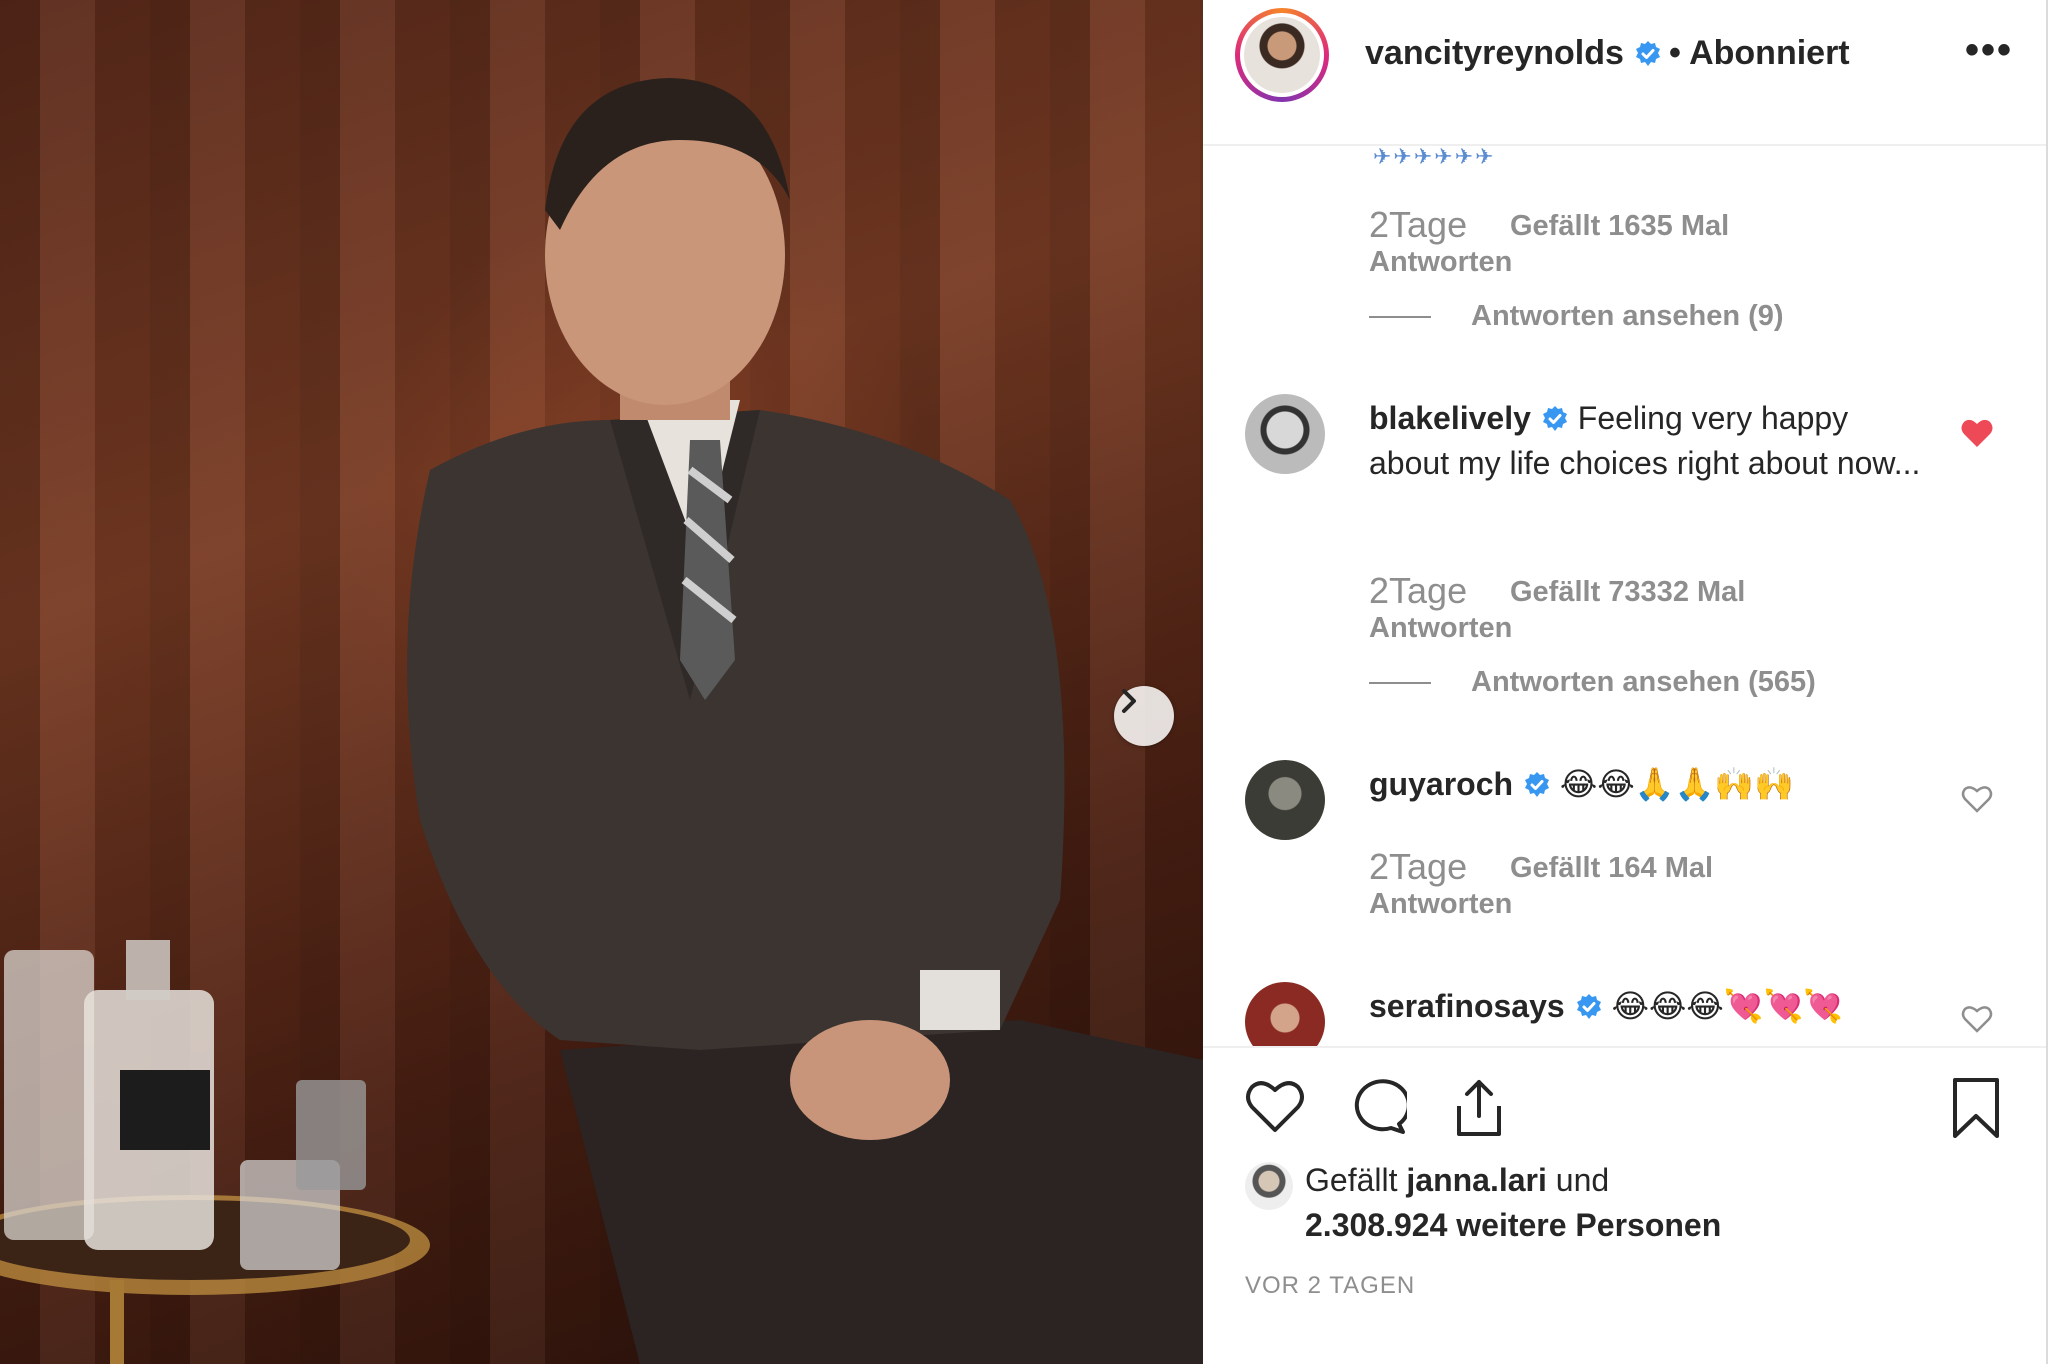 The image size is (2048, 1366). I want to click on next-image-button, so click(1144, 716).